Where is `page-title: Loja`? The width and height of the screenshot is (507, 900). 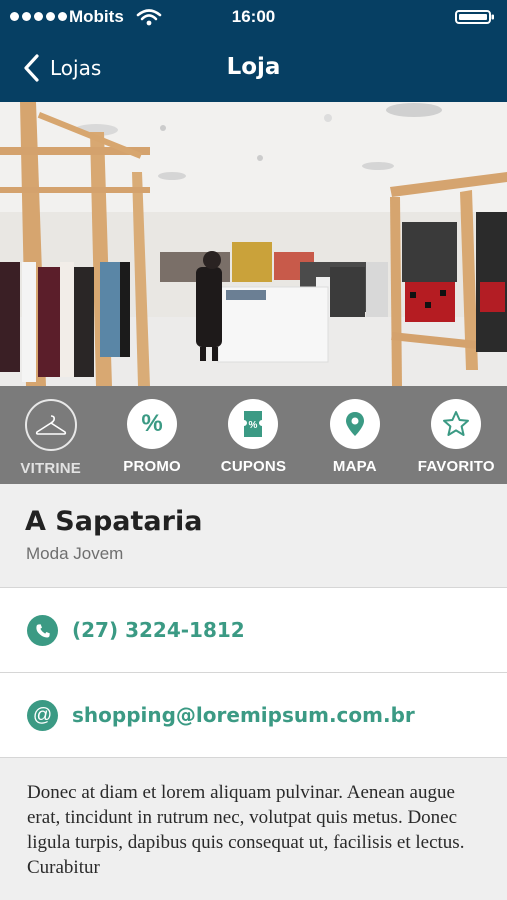 page-title: Loja is located at coordinates (253, 67).